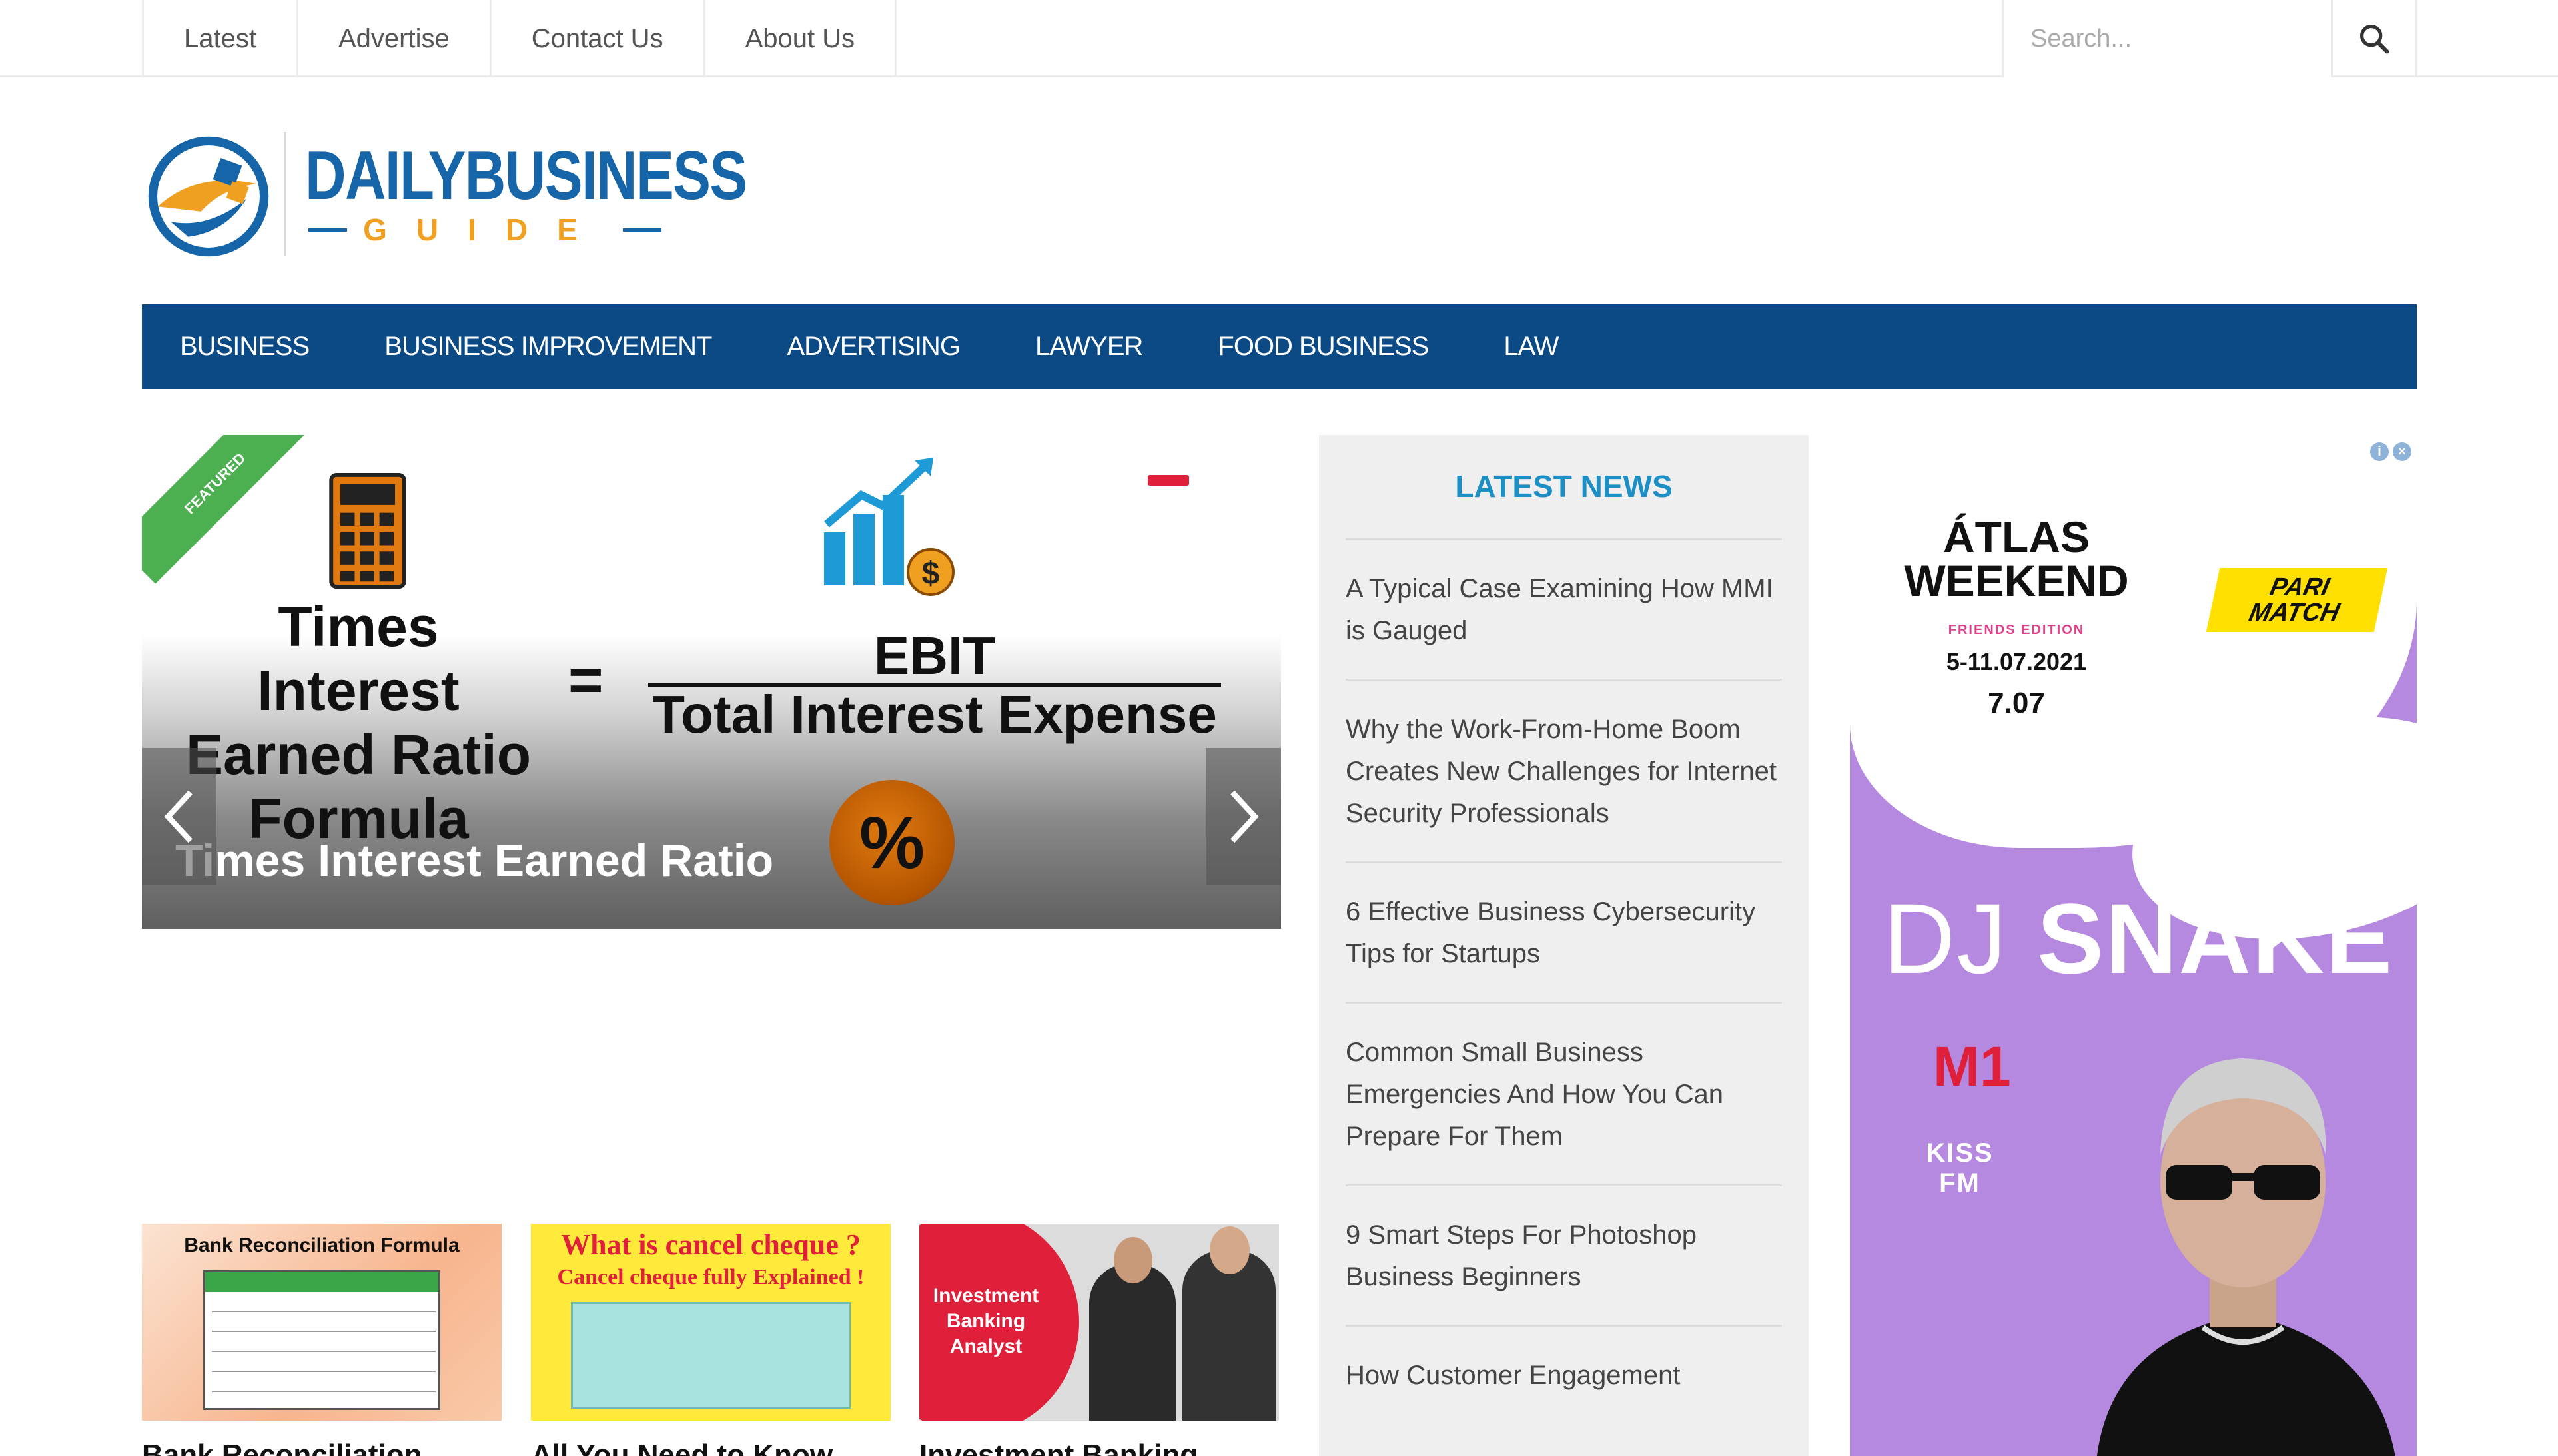  I want to click on ad-m1-logo: M1, so click(1972, 1066).